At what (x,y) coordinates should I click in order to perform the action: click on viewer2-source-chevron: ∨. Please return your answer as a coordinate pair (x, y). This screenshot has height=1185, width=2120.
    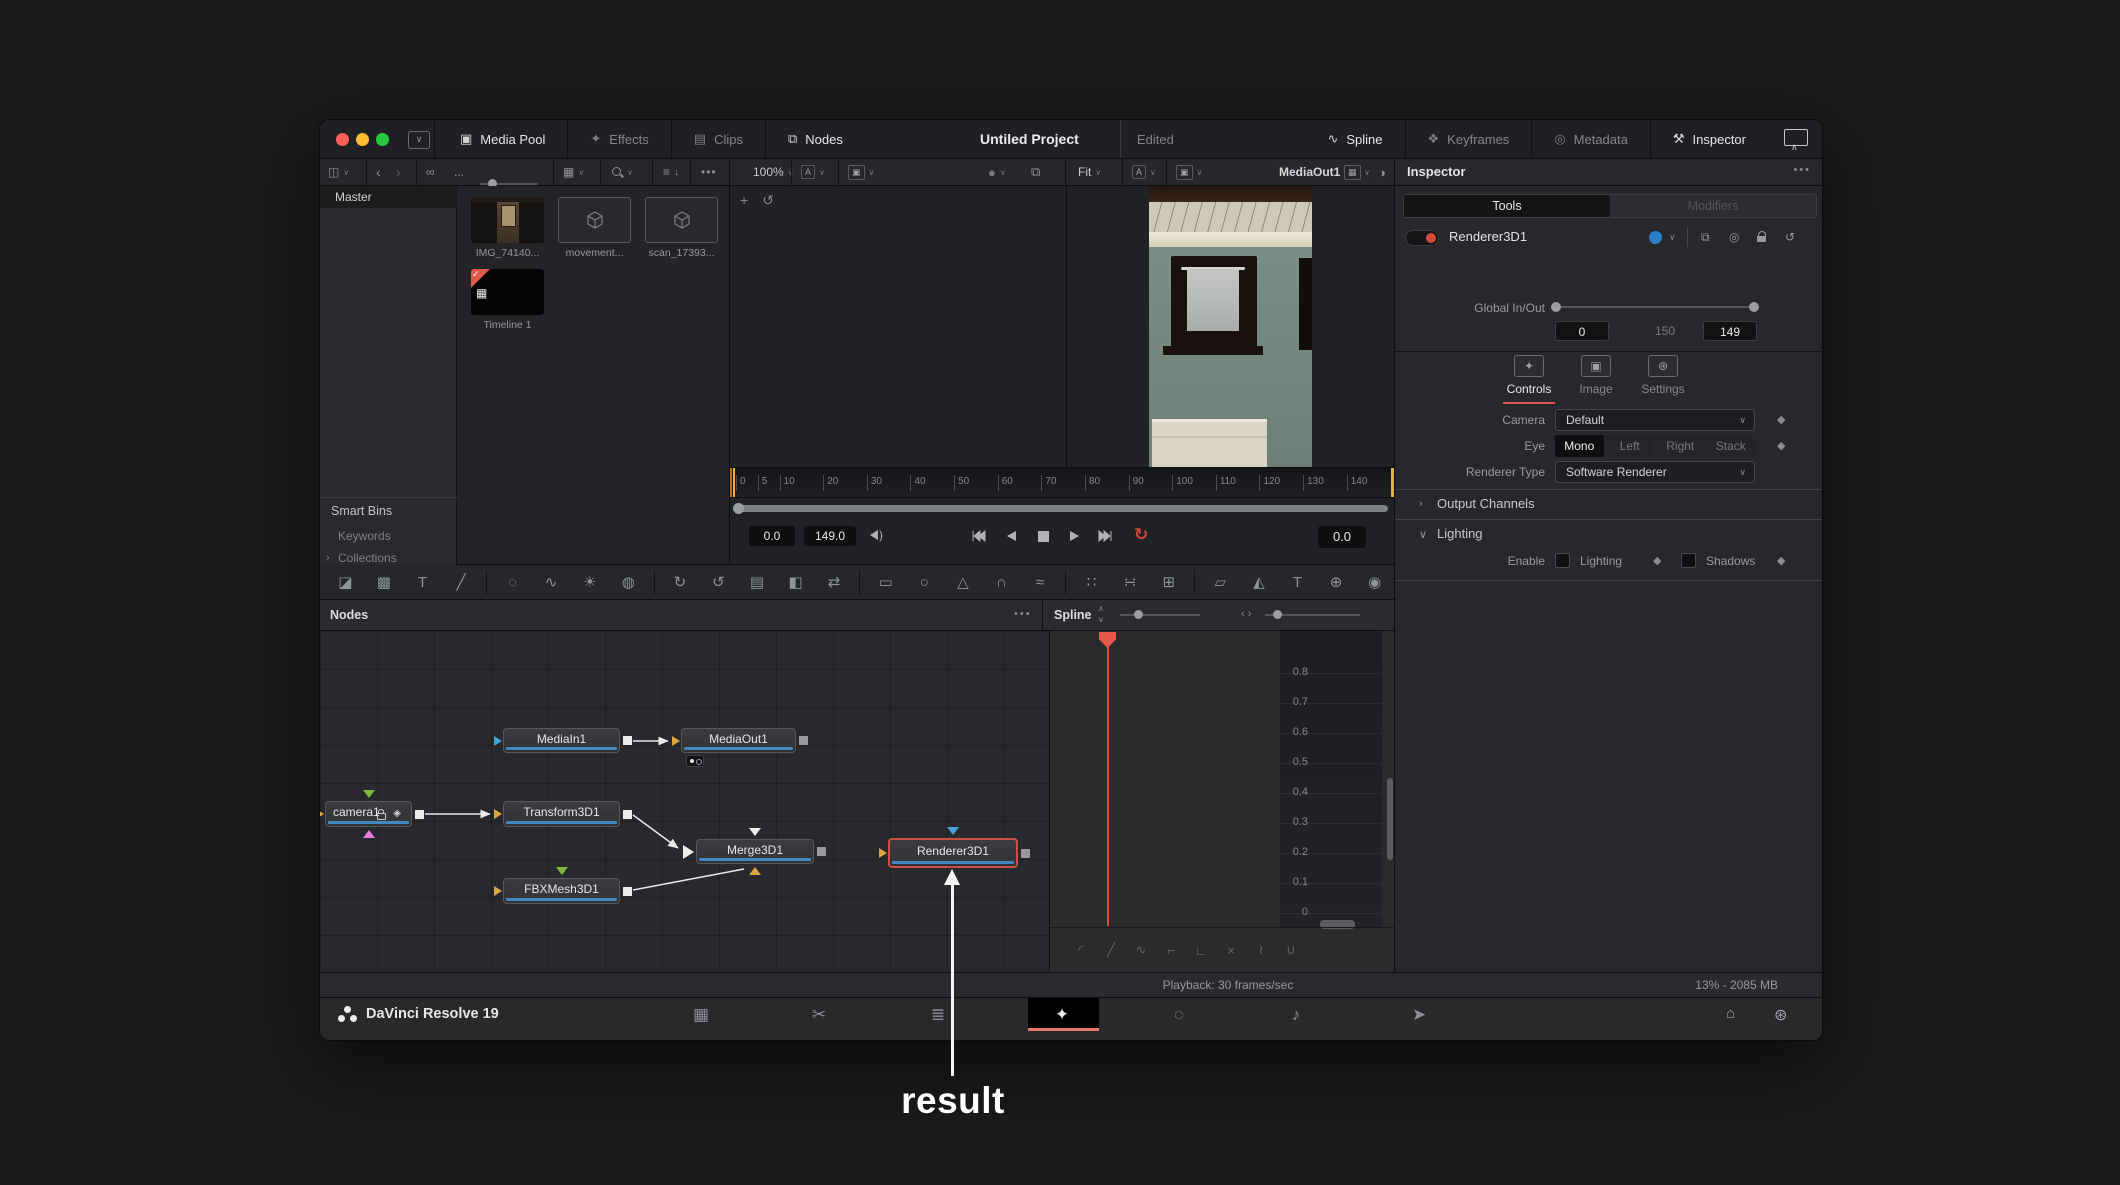
    Looking at the image, I should click on (1367, 172).